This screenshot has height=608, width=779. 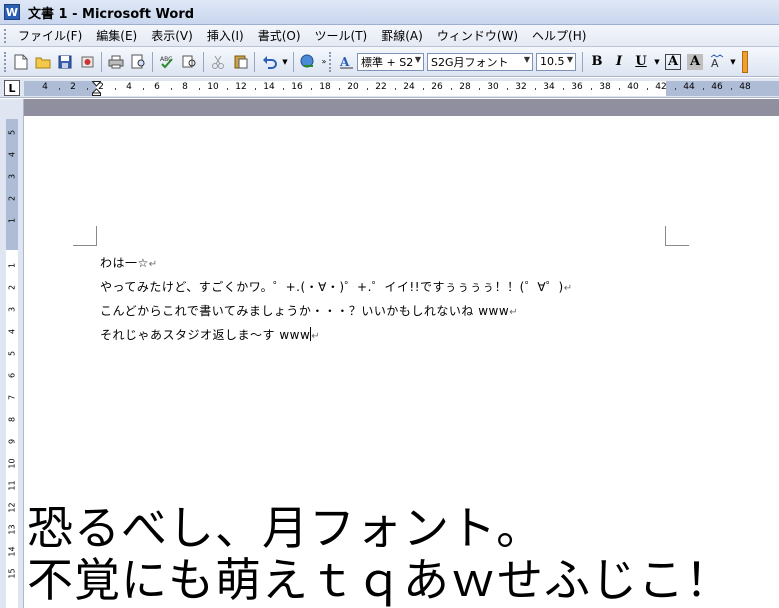 I want to click on ruler-tick-label: 30, so click(x=493, y=87).